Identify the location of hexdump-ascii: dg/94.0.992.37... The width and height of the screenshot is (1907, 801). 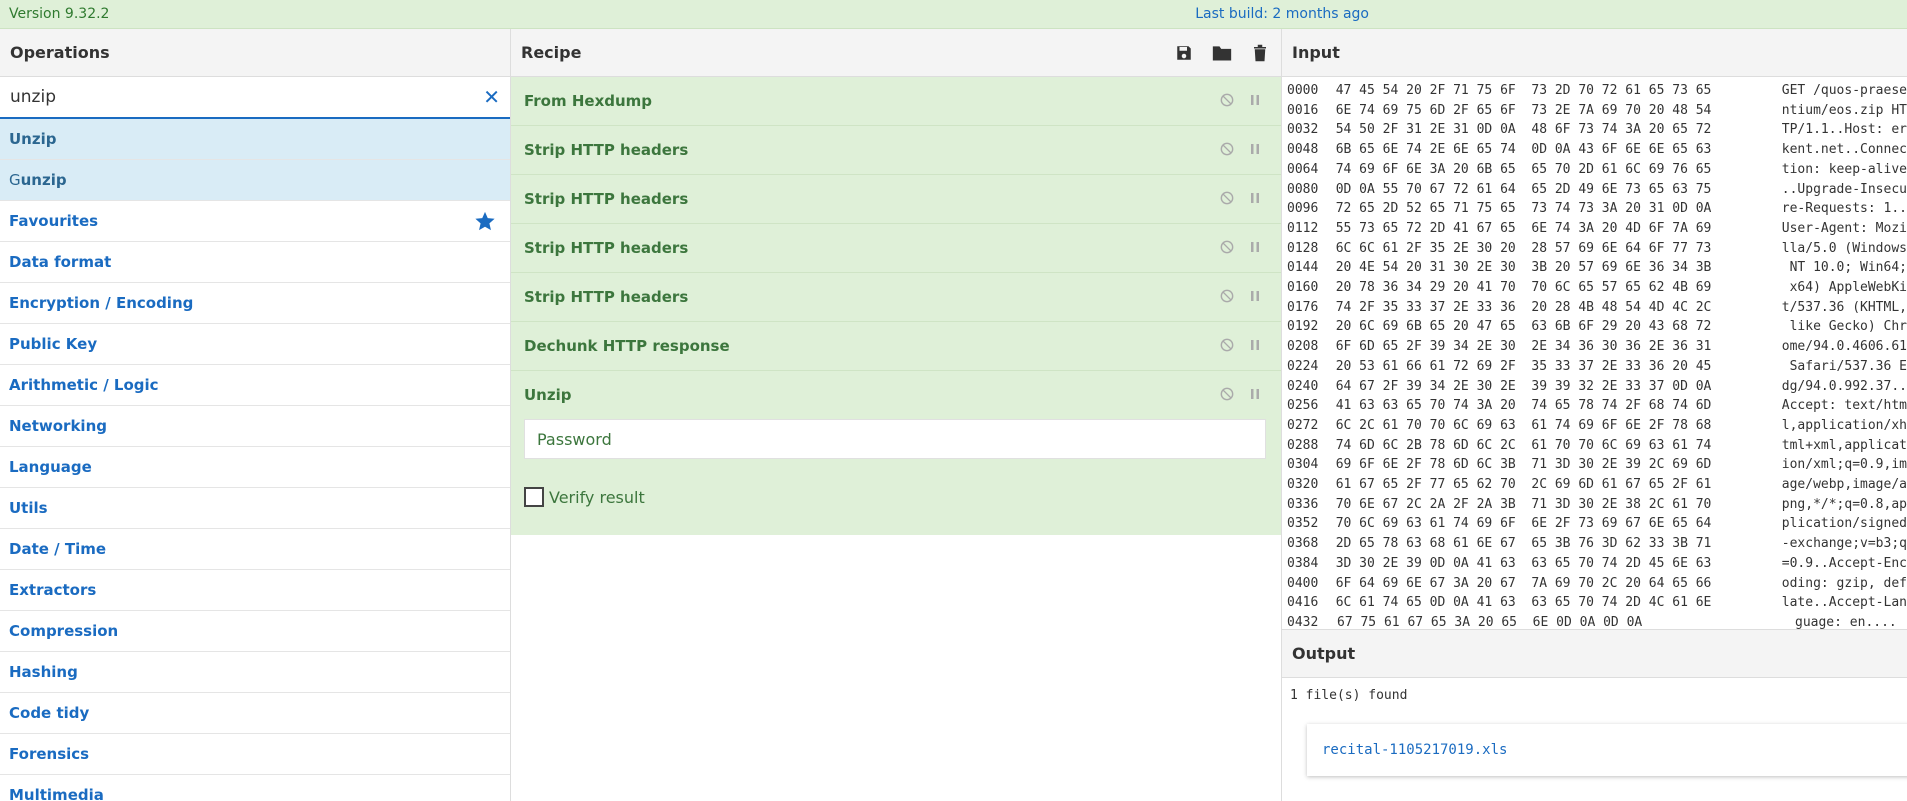
(1844, 386).